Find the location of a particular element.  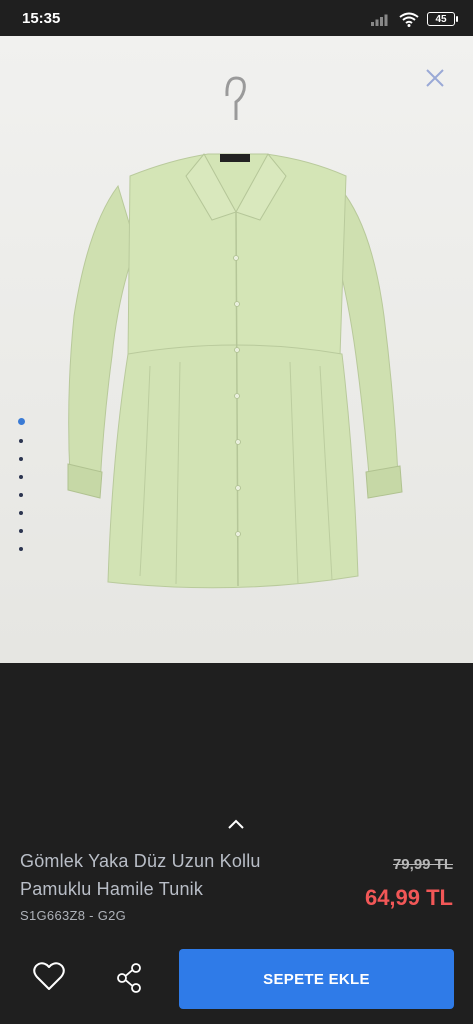

close-icon is located at coordinates (435, 78).